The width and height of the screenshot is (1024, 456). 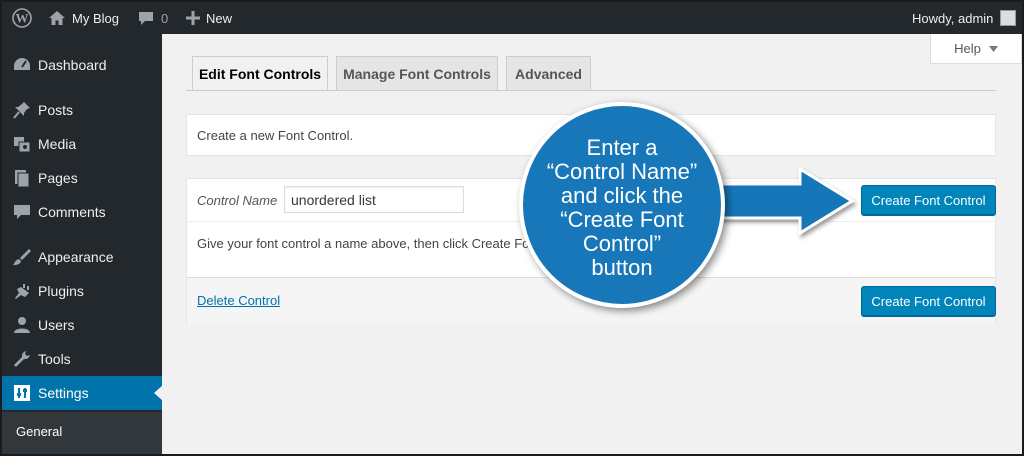 I want to click on comment-bubble-icon, so click(x=146, y=18).